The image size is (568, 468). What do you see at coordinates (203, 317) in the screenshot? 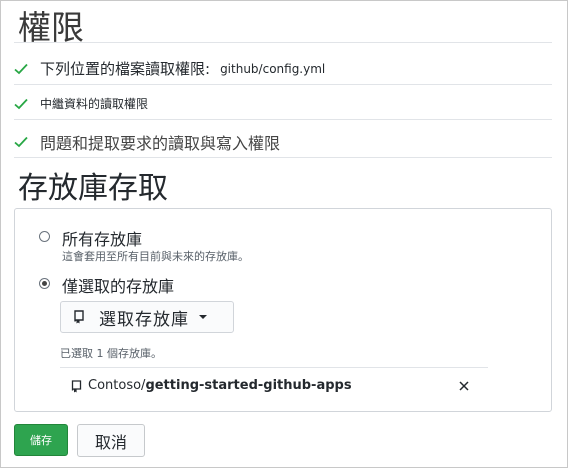
I see `chevron-down-icon` at bounding box center [203, 317].